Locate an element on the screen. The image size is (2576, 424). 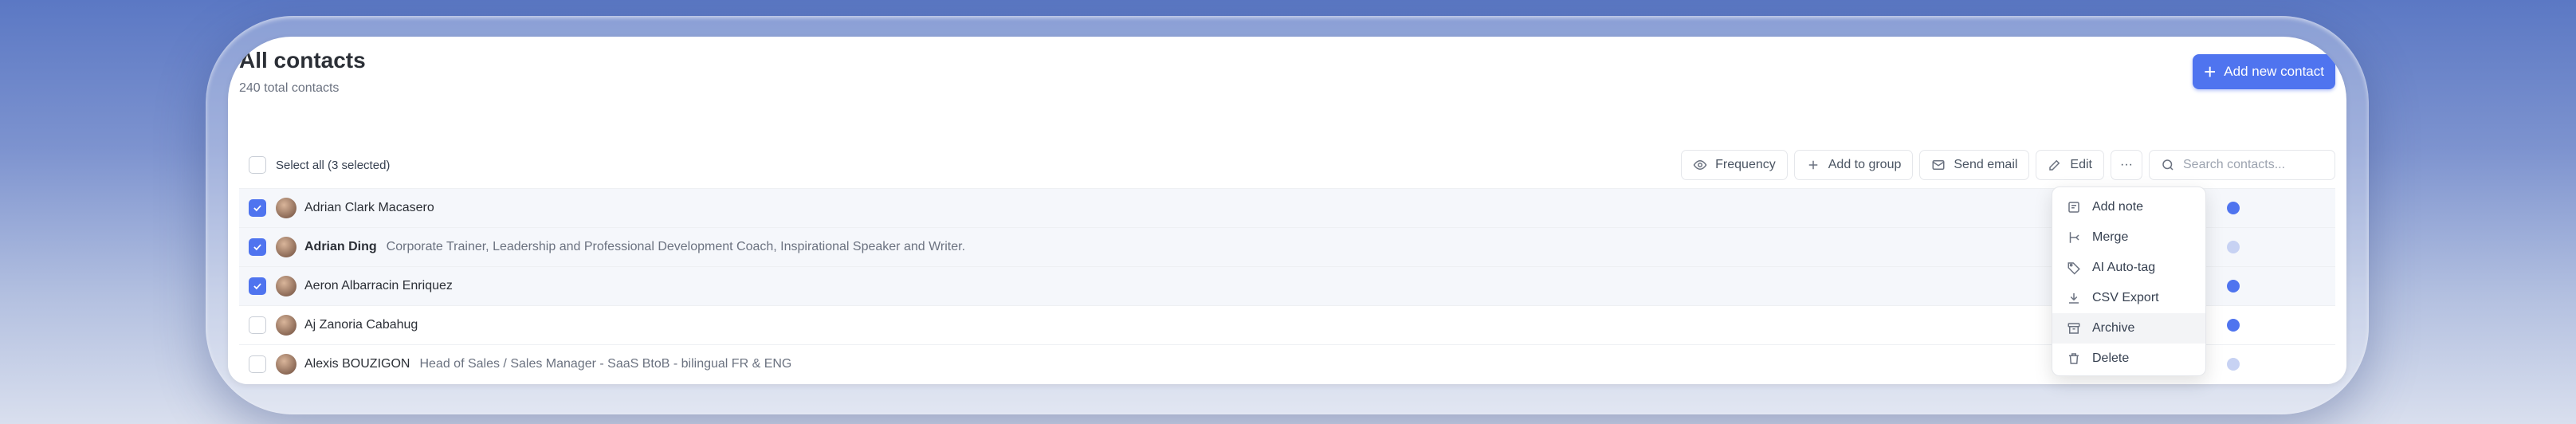
menu-item-delete: Delete is located at coordinates (2128, 359).